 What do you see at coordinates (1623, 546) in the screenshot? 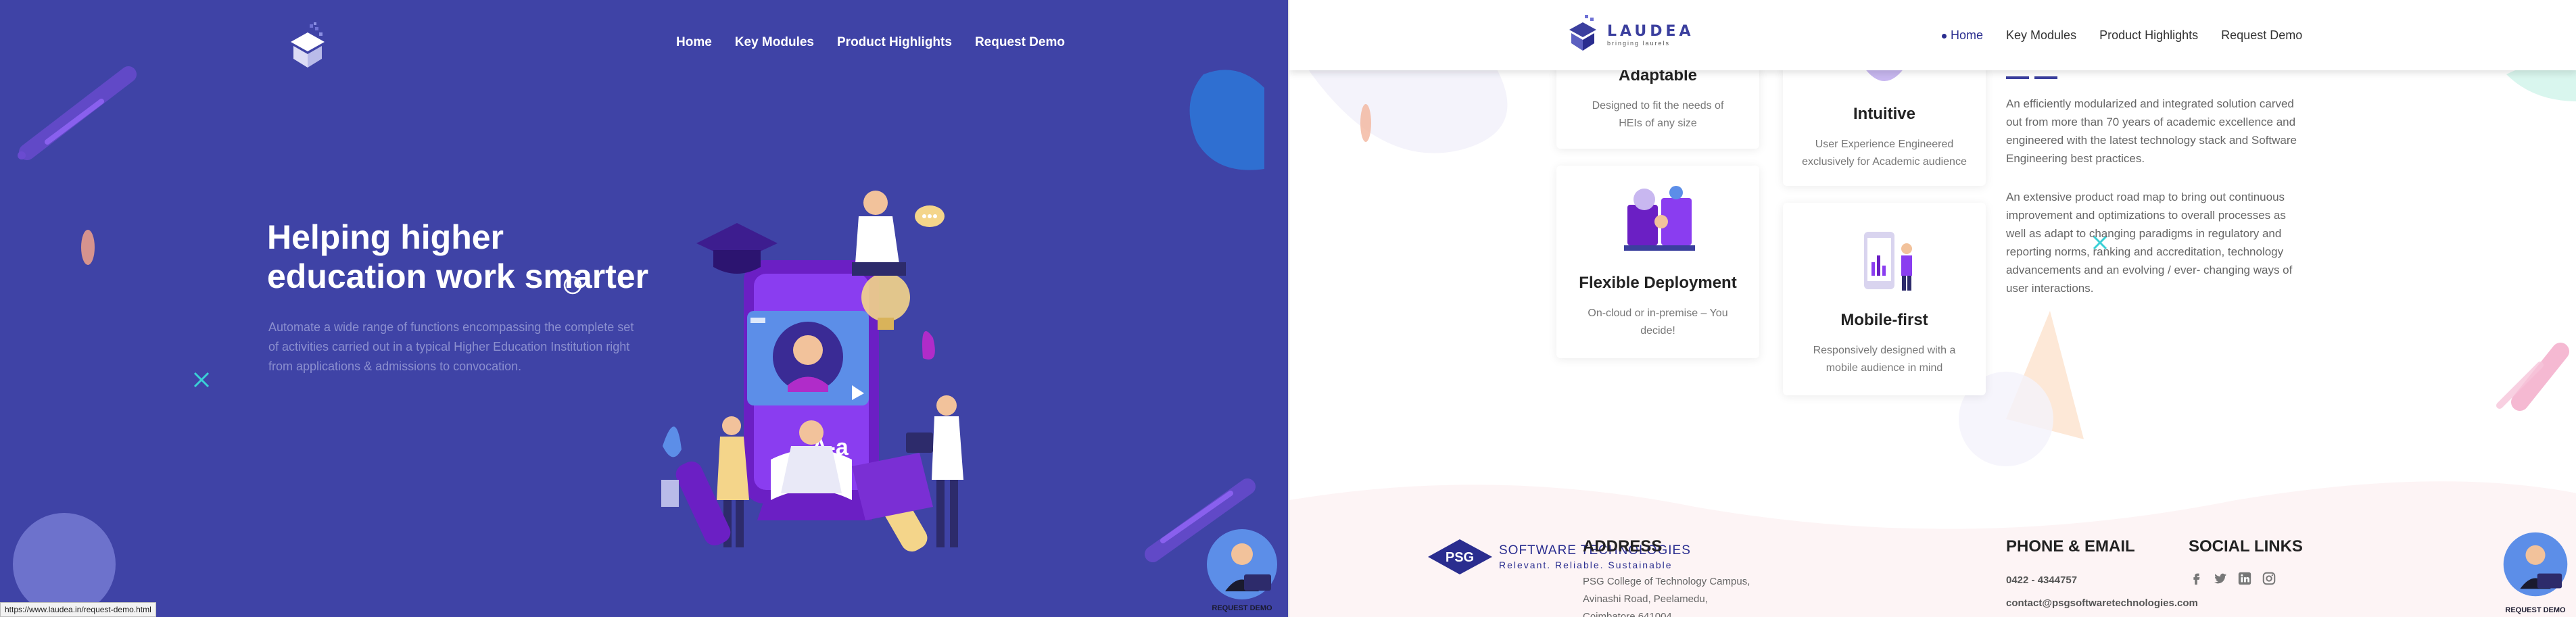
I see `address-title: ADDRESS` at bounding box center [1623, 546].